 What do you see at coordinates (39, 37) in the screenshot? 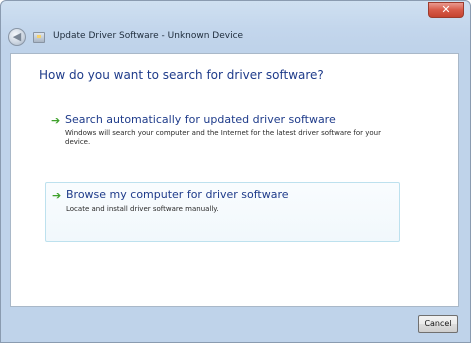
I see `device-icon` at bounding box center [39, 37].